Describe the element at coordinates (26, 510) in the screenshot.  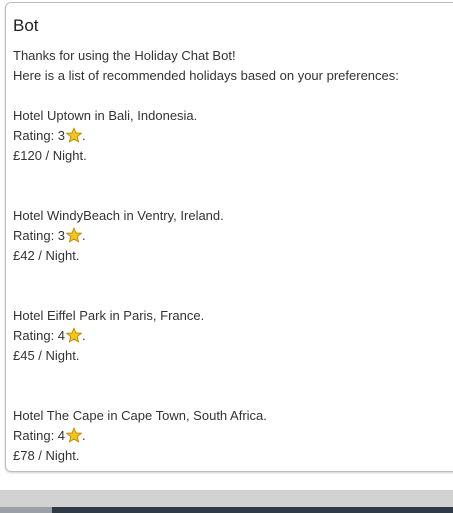
I see `bottom-left-strip` at that location.